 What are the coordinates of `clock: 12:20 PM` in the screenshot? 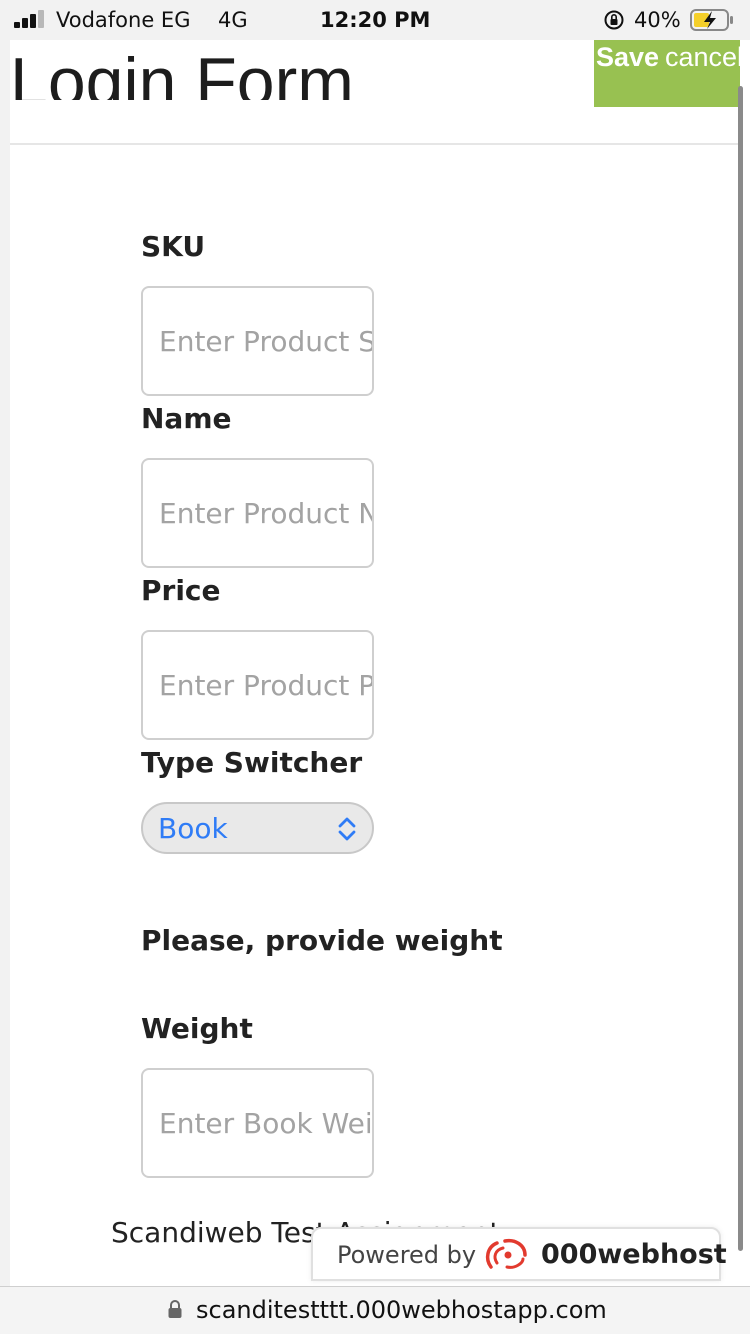 It's located at (375, 20).